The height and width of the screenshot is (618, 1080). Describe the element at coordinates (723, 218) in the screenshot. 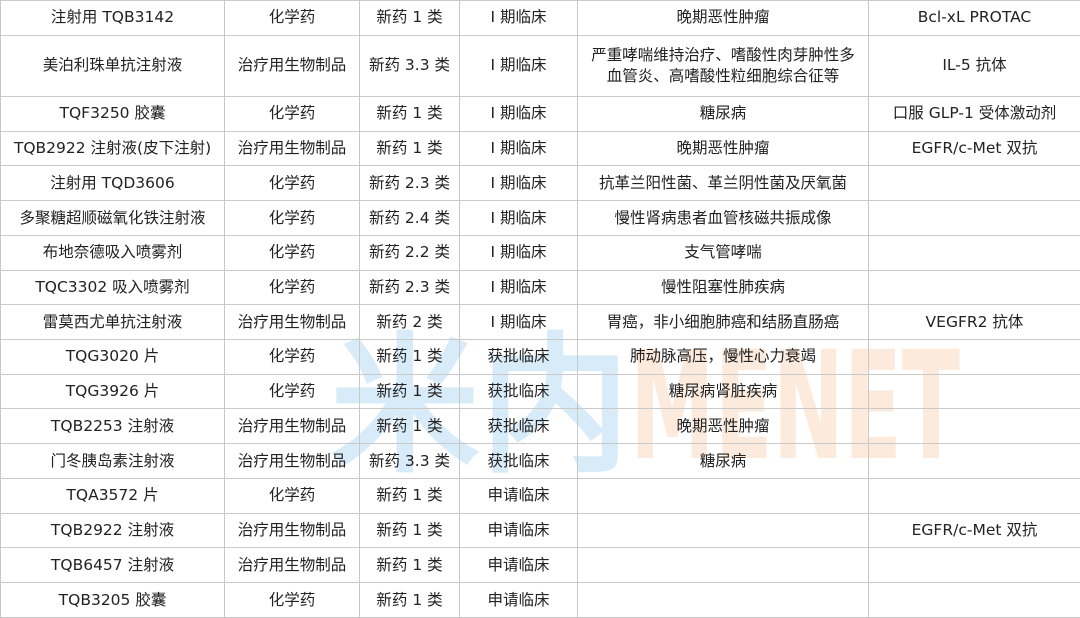

I see `indication-cell: 慢性肾病患者血管核磁共振成像` at that location.